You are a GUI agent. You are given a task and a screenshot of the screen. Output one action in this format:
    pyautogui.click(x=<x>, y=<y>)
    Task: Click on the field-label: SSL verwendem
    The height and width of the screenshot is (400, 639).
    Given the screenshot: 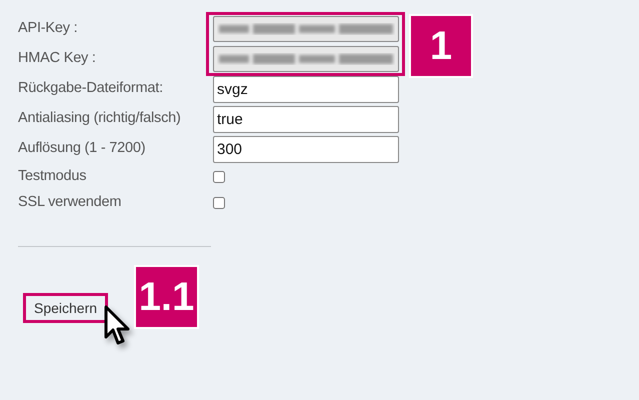 What is the action you would take?
    pyautogui.click(x=70, y=202)
    